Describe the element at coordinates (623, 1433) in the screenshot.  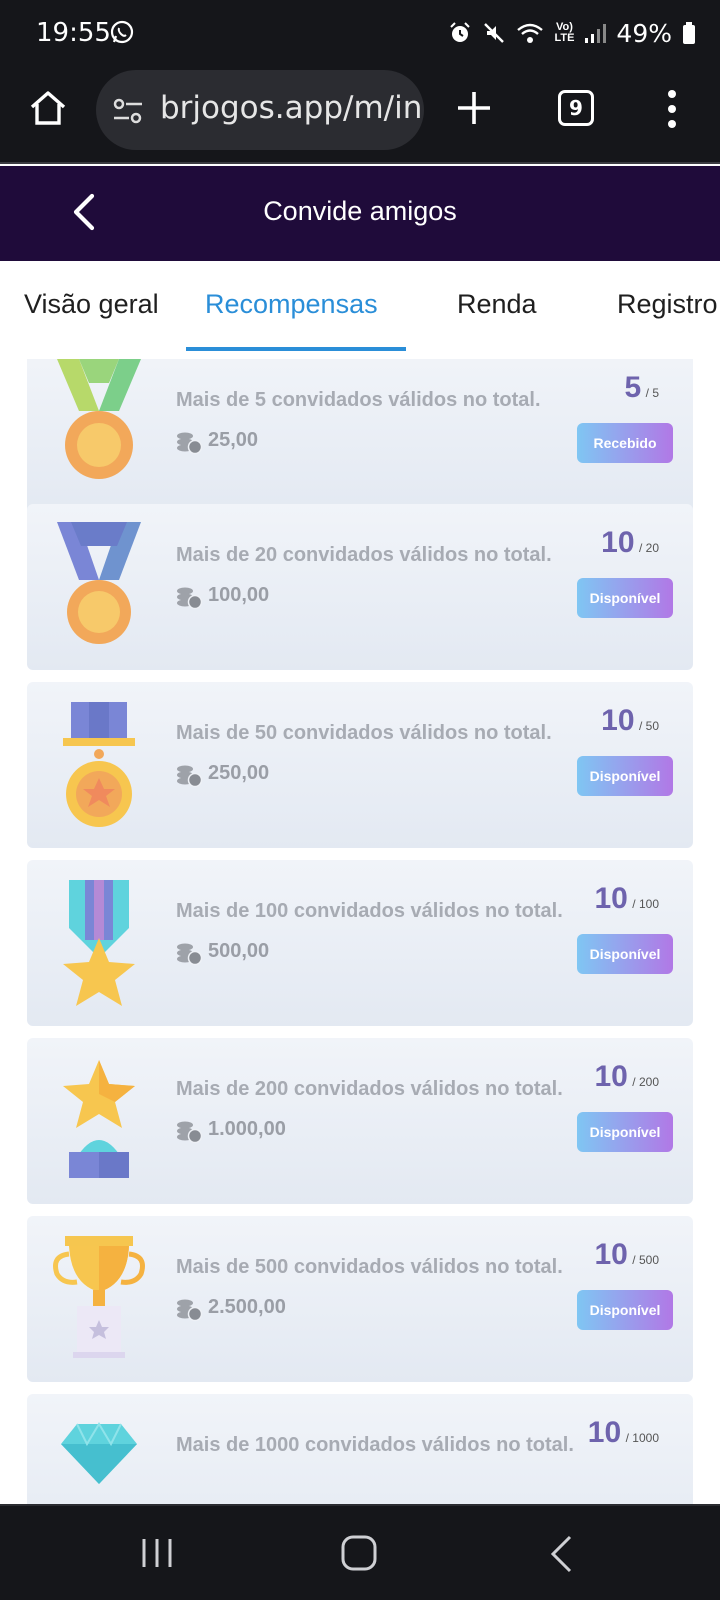
I see `reward-progress: 10 / 1000` at that location.